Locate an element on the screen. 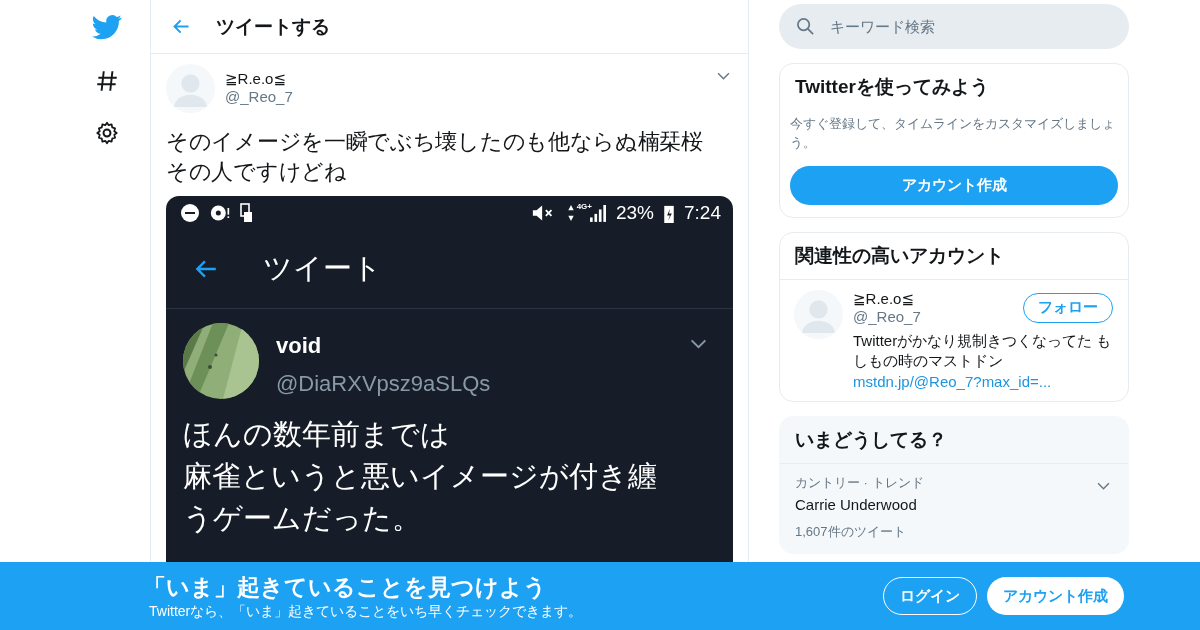 The image size is (1200, 630). search-field: キーワード検索 is located at coordinates (954, 26).